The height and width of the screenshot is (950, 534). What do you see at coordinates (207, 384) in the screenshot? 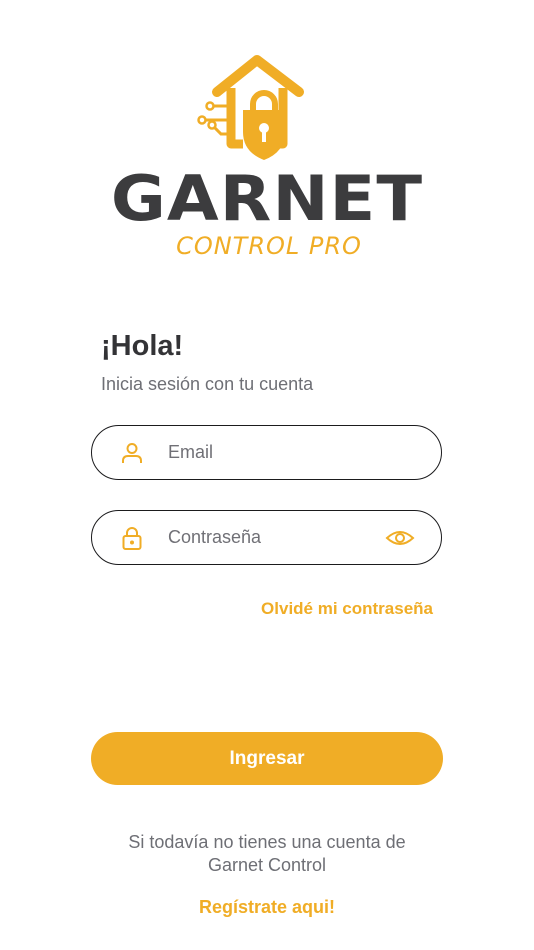
I see `login-subtitle: Inicia sesión con tu cuenta` at bounding box center [207, 384].